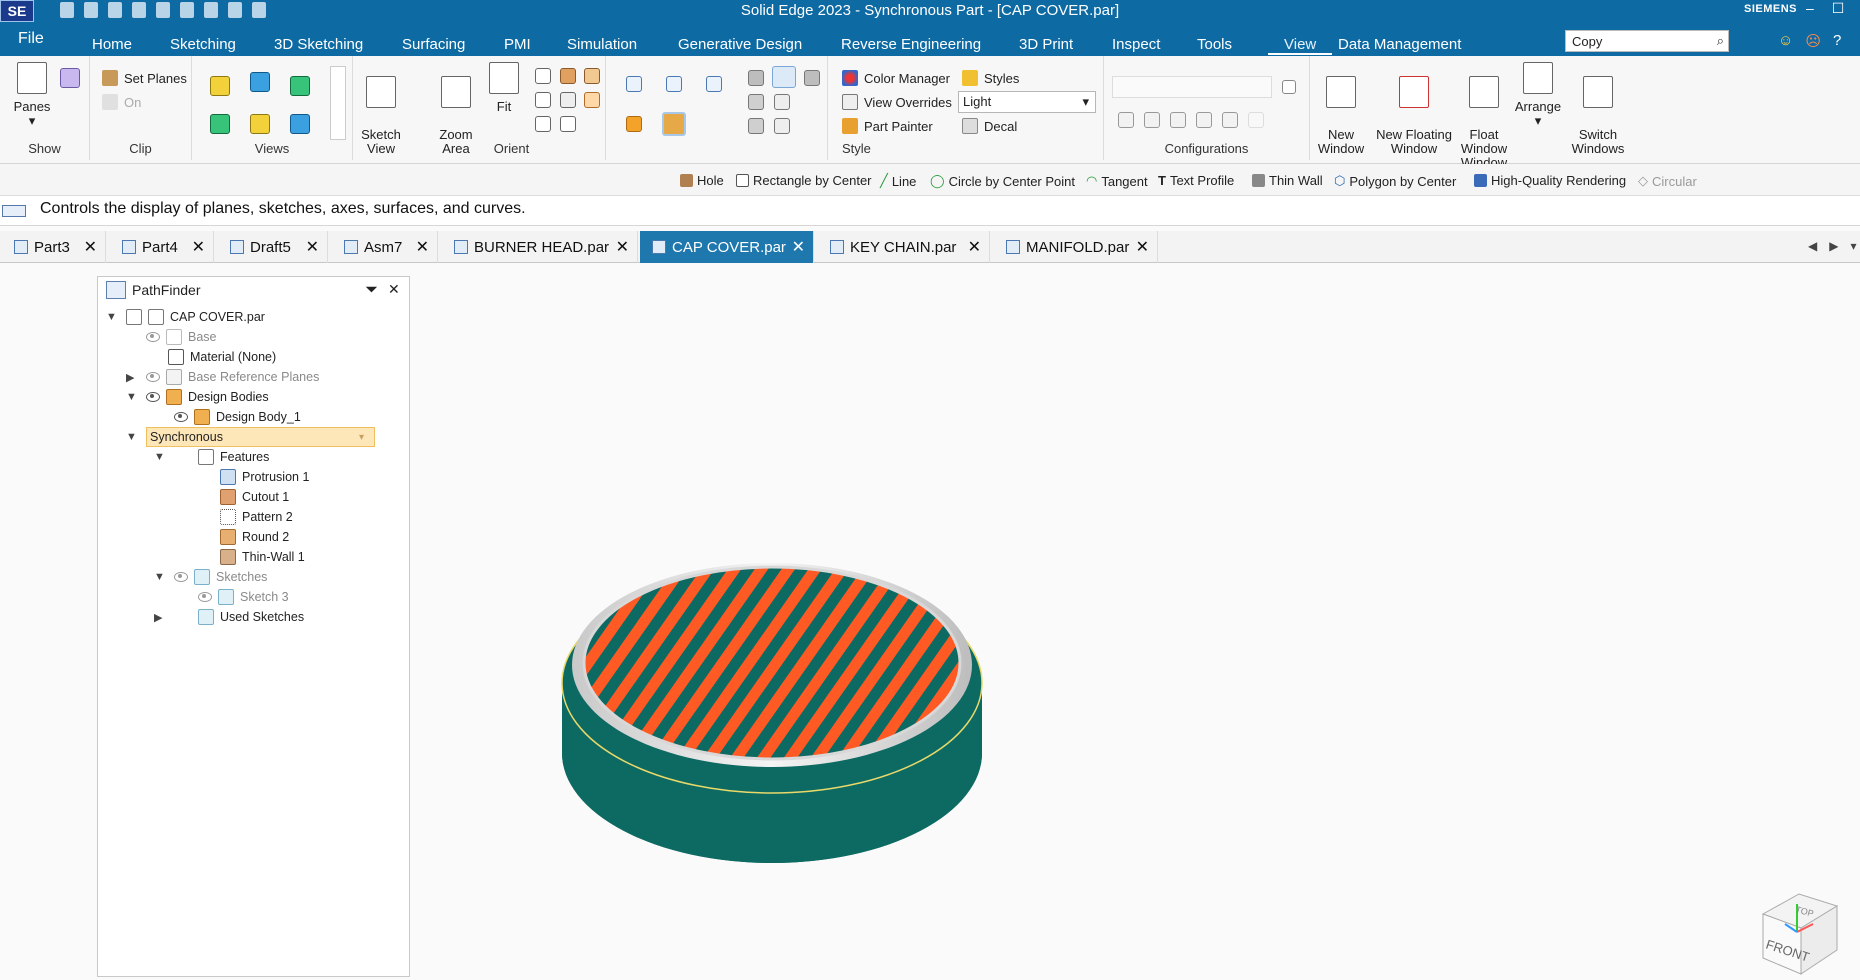  I want to click on menu-reverse-engineering: Reverse Engineering, so click(911, 44).